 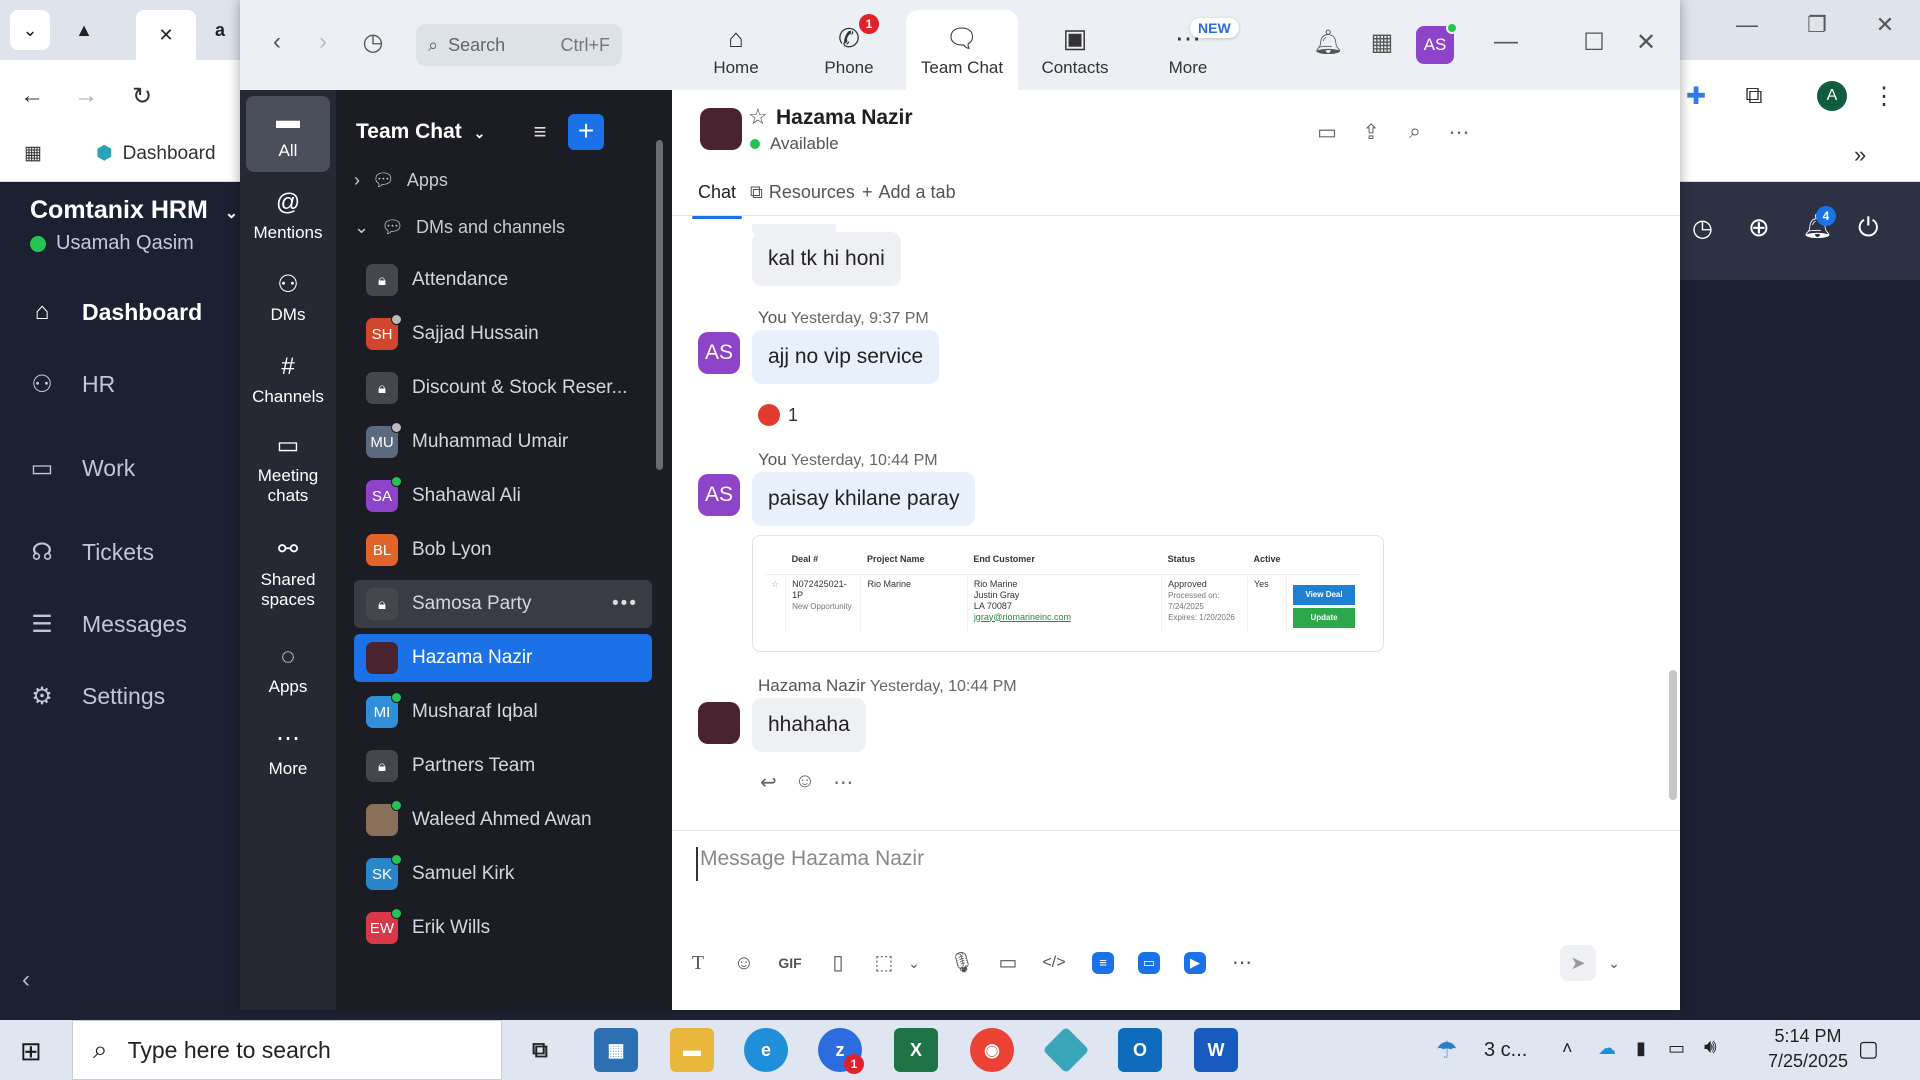 I want to click on contact-name: Hazama Nazir, so click(x=844, y=118).